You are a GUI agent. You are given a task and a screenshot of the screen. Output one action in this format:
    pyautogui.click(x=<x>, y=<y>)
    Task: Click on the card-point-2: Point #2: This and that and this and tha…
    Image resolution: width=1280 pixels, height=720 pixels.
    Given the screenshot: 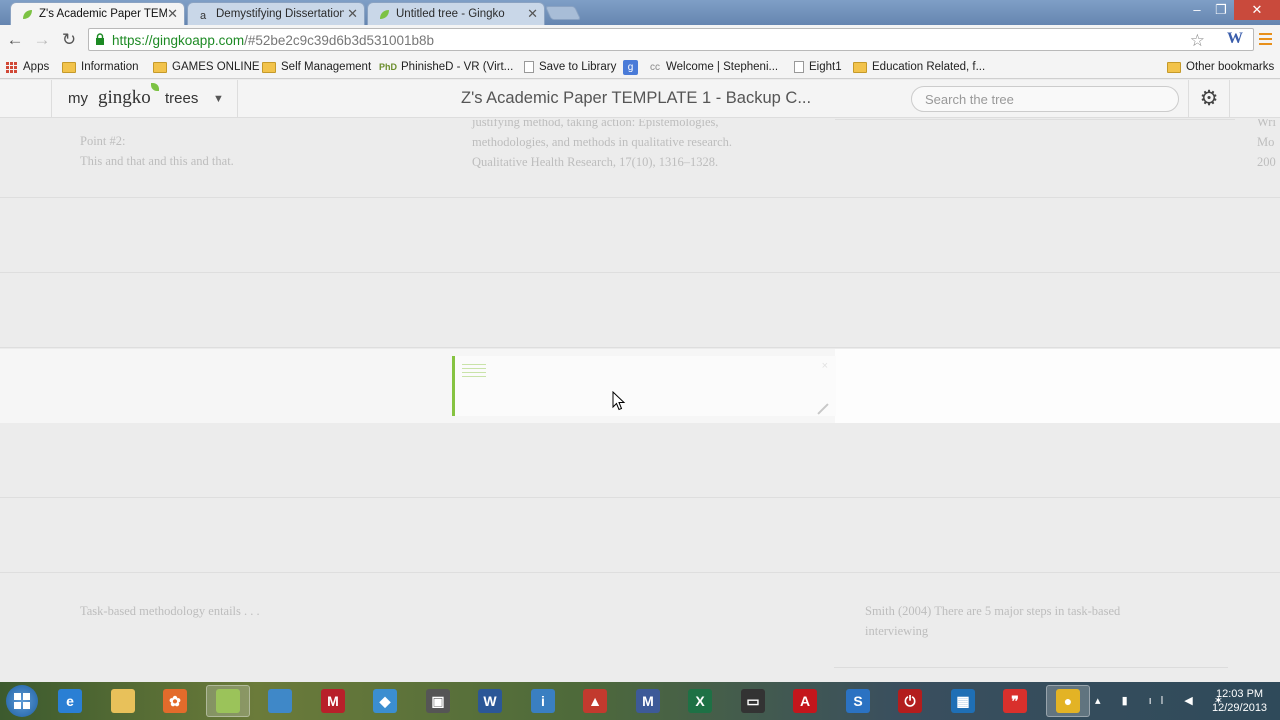 What is the action you would take?
    pyautogui.click(x=157, y=151)
    